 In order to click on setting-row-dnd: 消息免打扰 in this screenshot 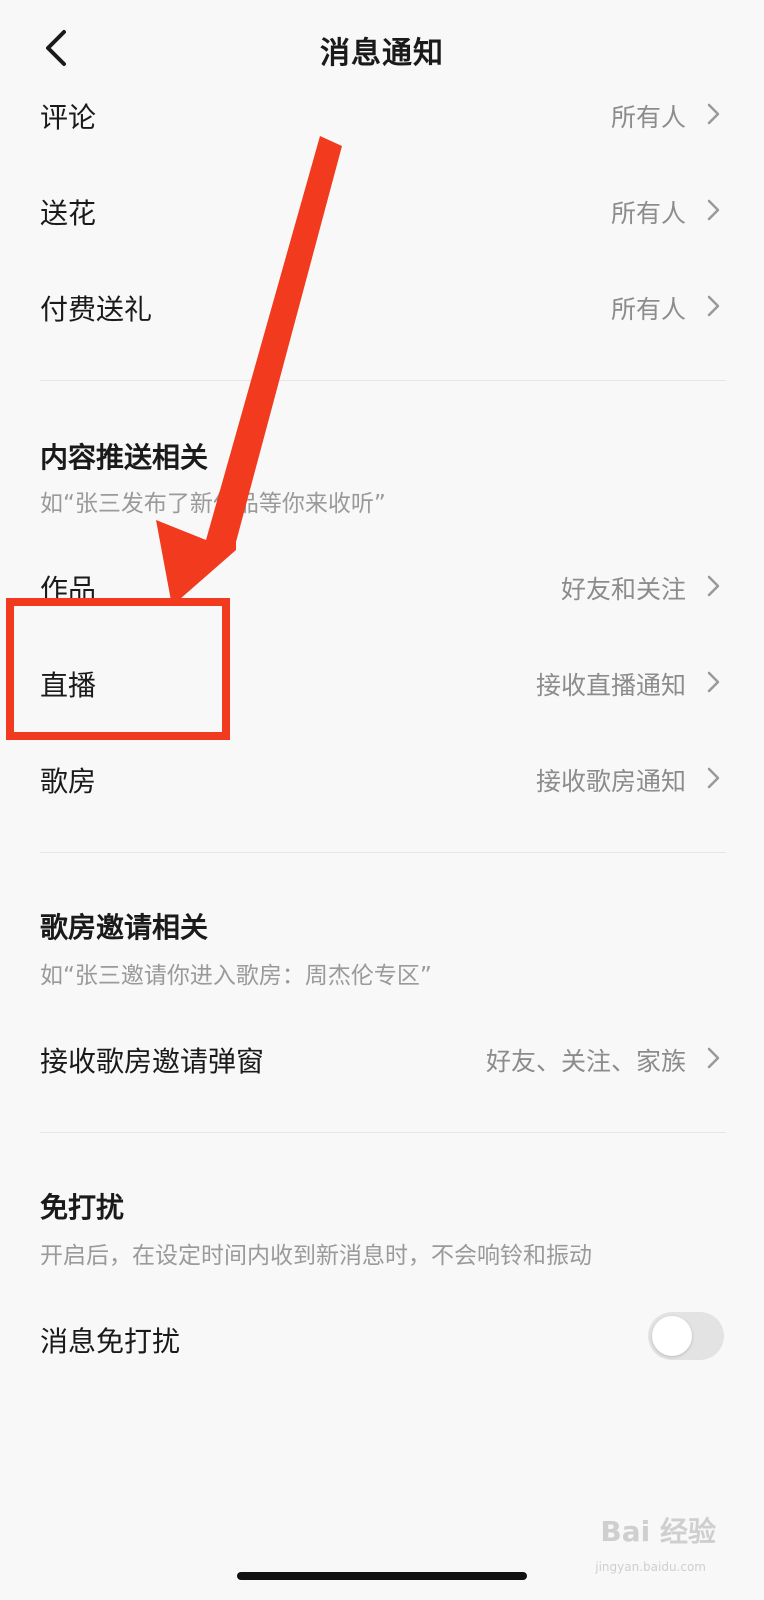, I will do `click(383, 1338)`.